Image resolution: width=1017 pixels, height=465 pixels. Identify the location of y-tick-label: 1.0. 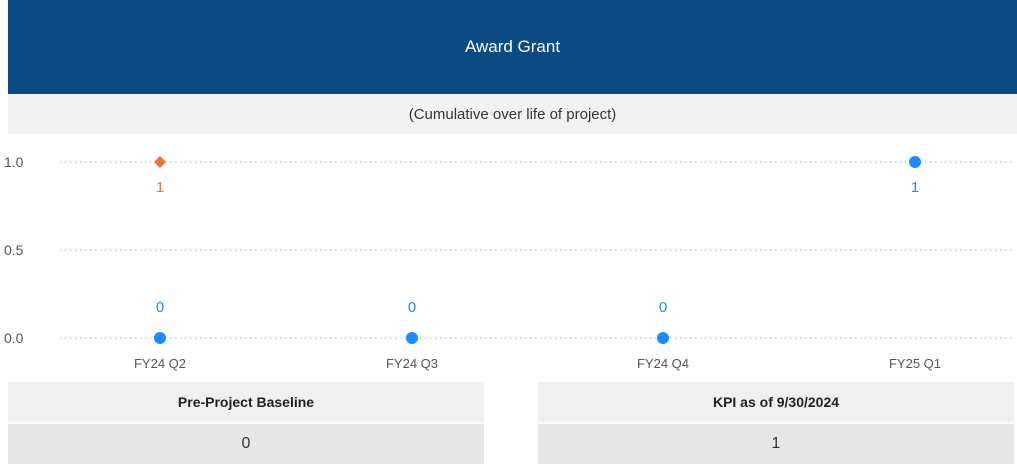
(14, 162).